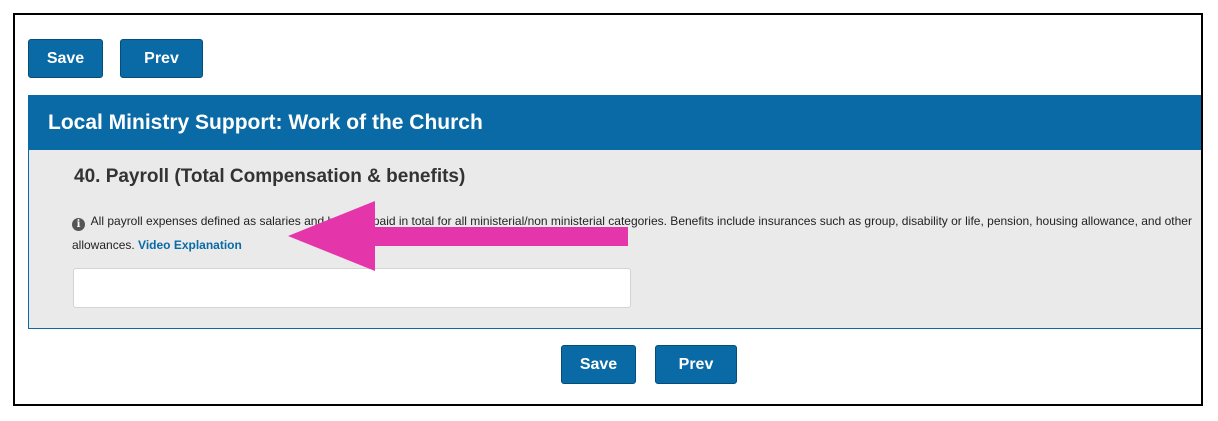 The image size is (1218, 421). Describe the element at coordinates (78, 224) in the screenshot. I see `info-icon: i` at that location.